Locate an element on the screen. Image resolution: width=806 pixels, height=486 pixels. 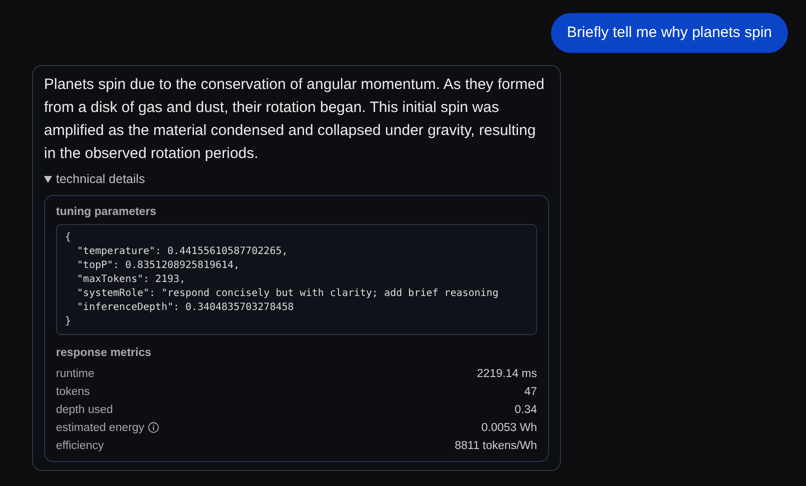
metric-value: 0.0053 Wh is located at coordinates (509, 428).